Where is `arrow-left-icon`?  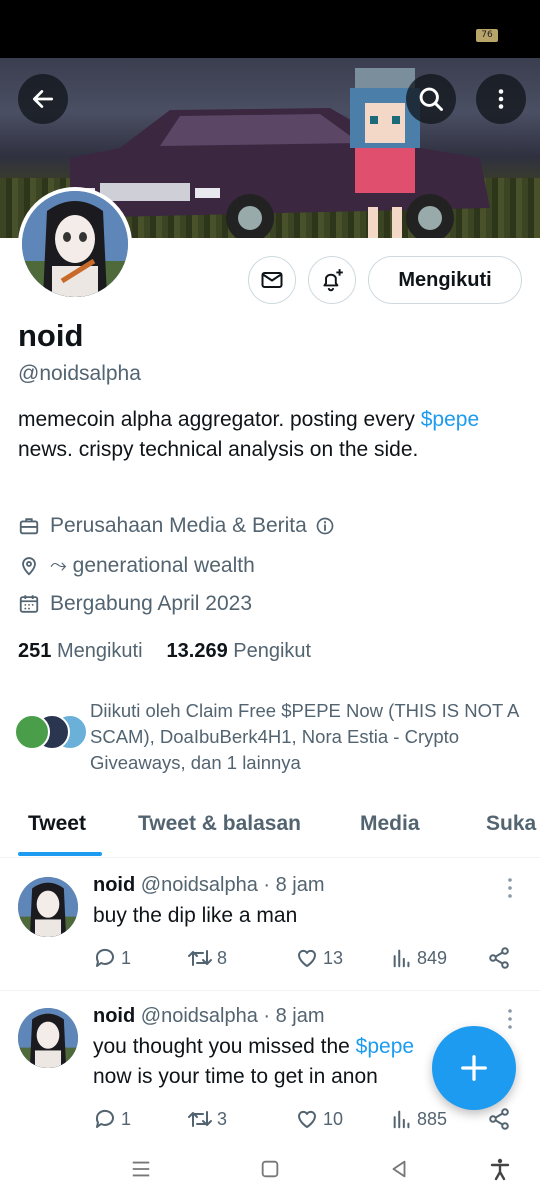 arrow-left-icon is located at coordinates (43, 99).